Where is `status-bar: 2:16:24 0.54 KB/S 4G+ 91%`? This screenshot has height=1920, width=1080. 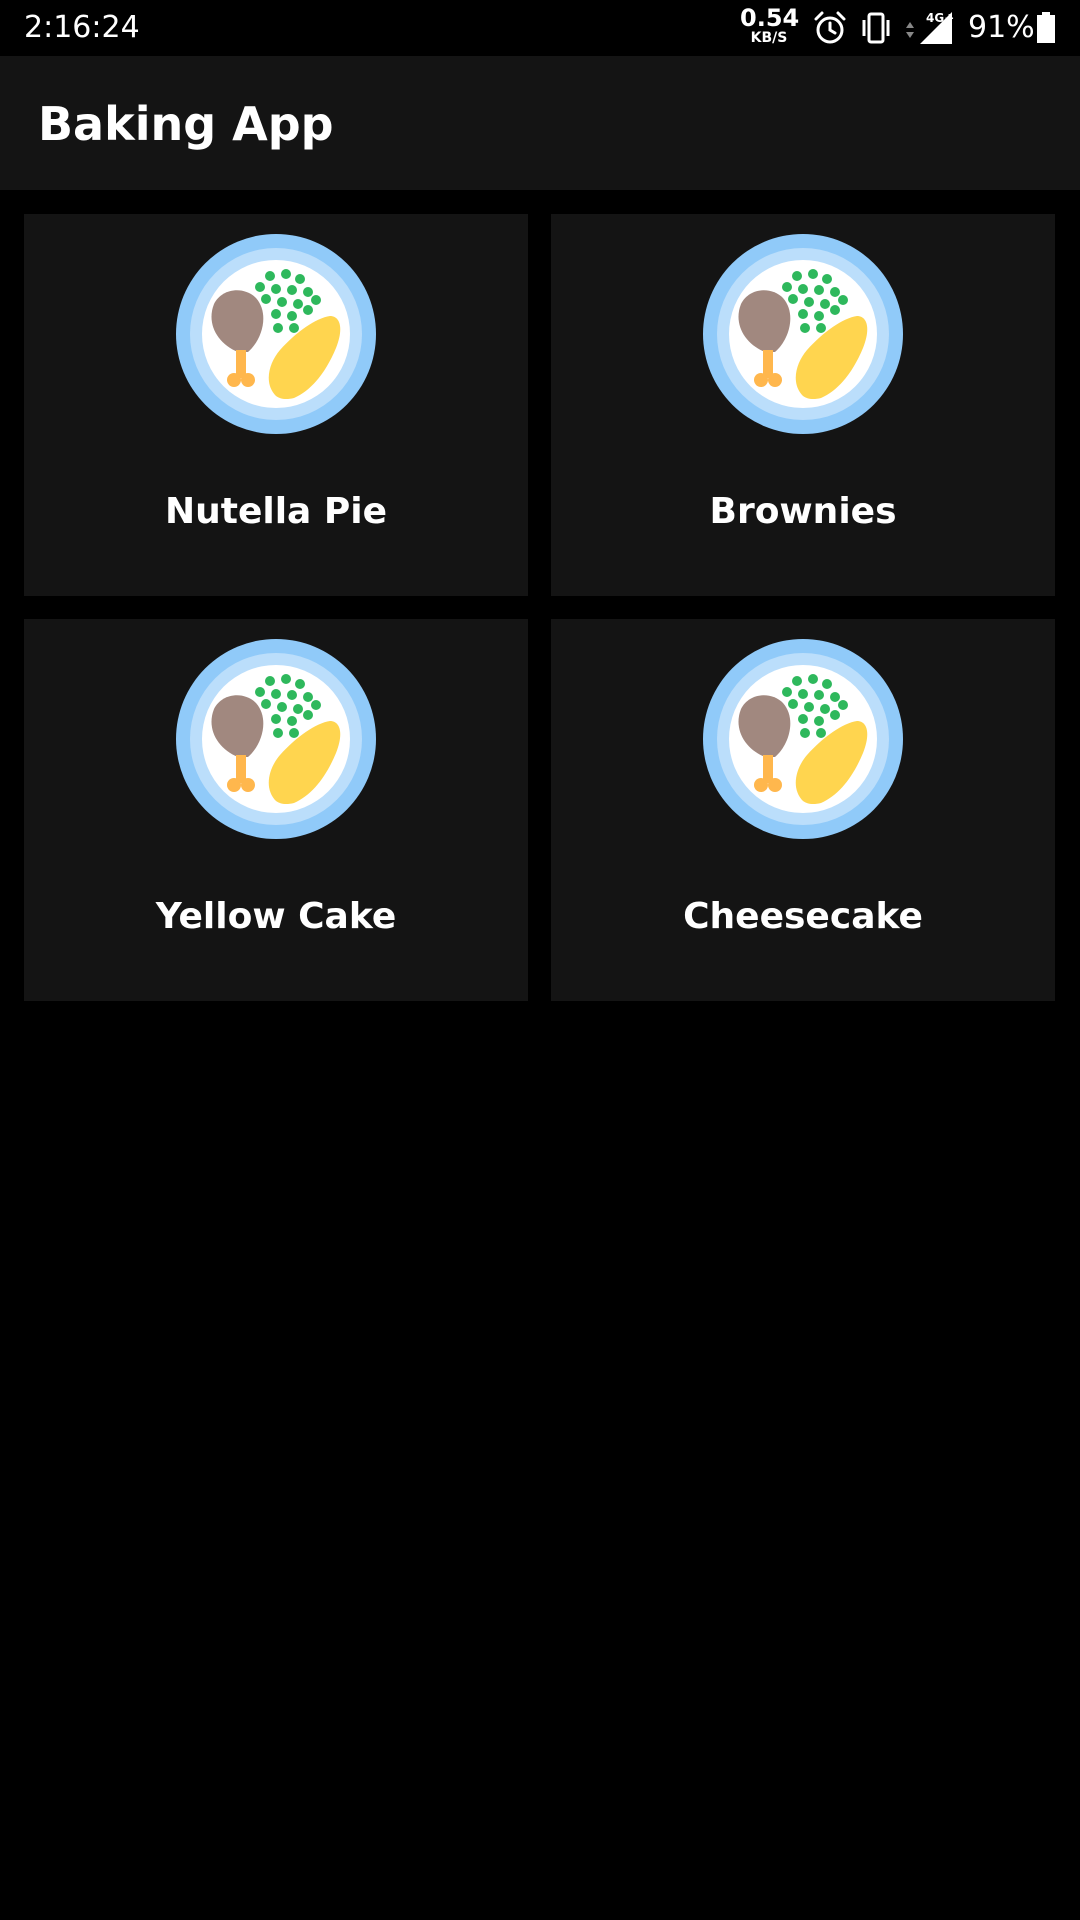 status-bar: 2:16:24 0.54 KB/S 4G+ 91% is located at coordinates (540, 28).